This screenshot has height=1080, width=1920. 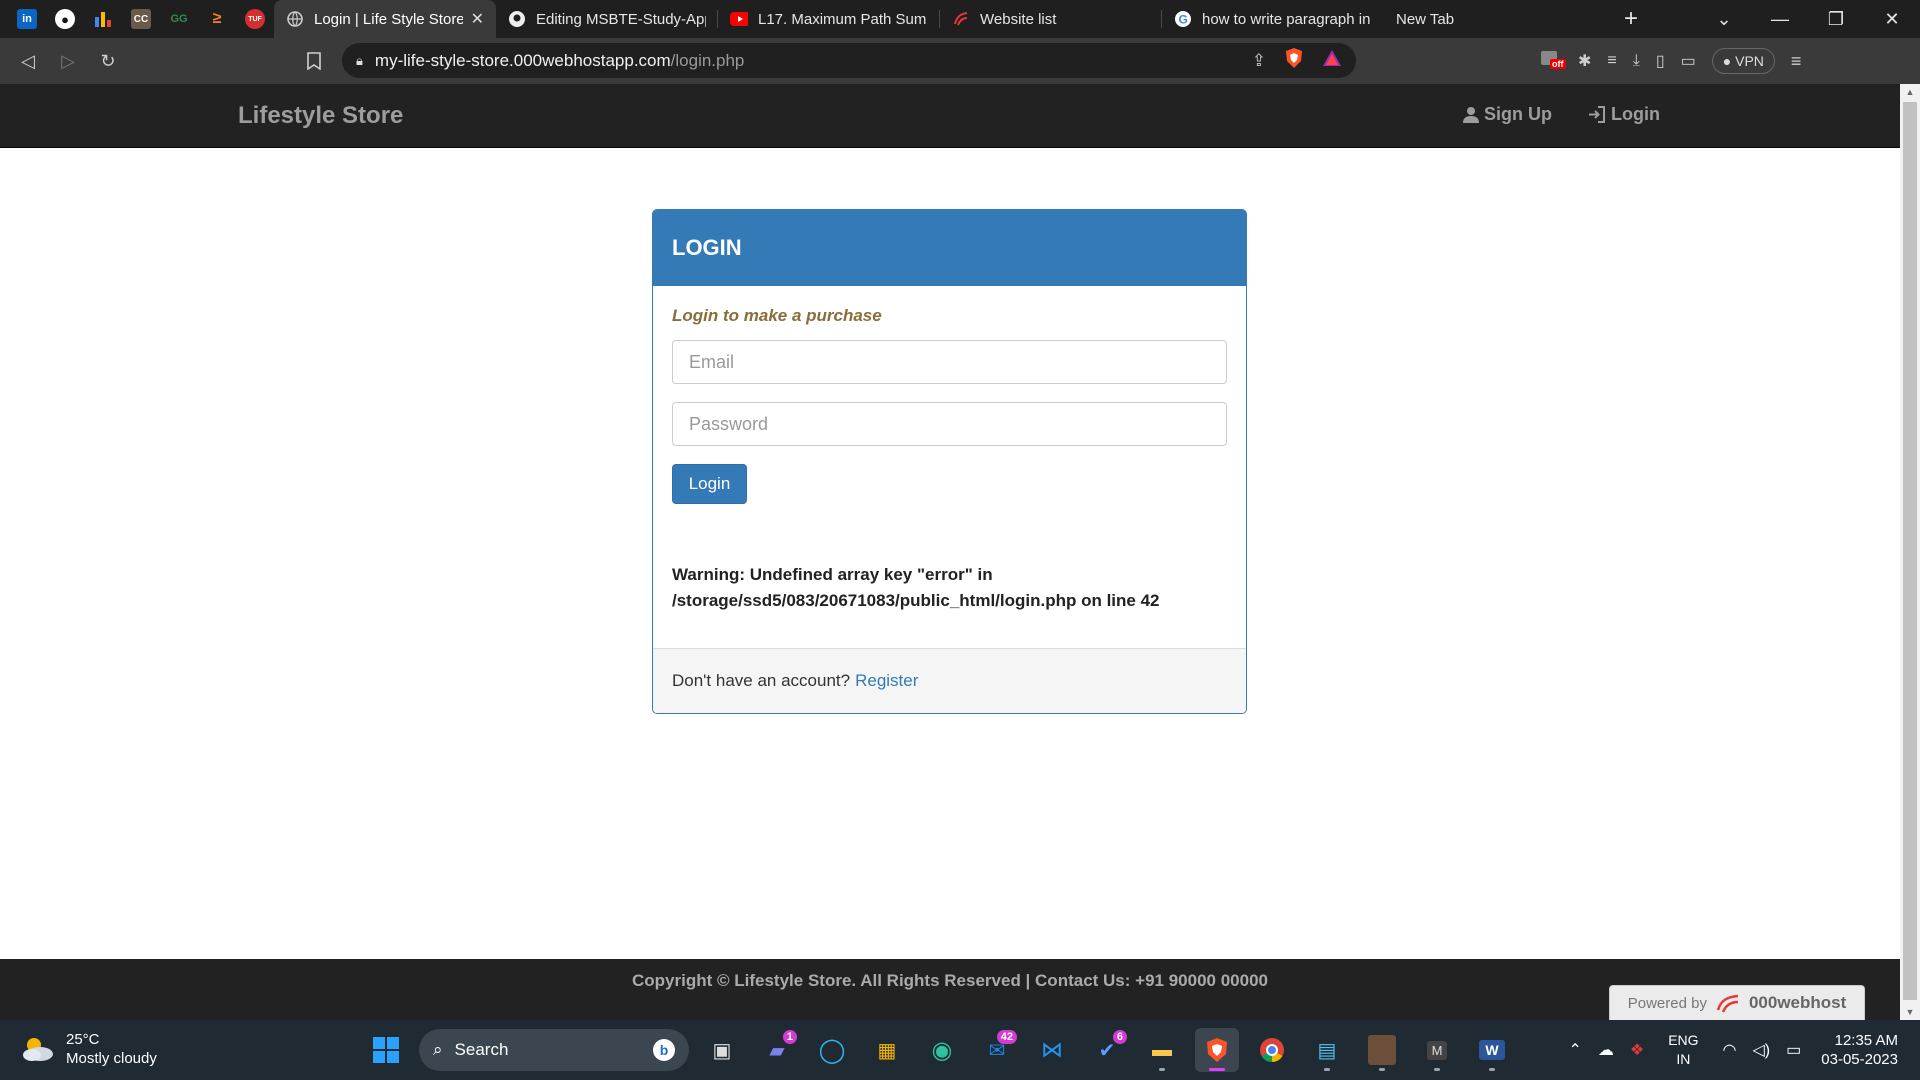 I want to click on search-icon: ⌕, so click(x=438, y=1049).